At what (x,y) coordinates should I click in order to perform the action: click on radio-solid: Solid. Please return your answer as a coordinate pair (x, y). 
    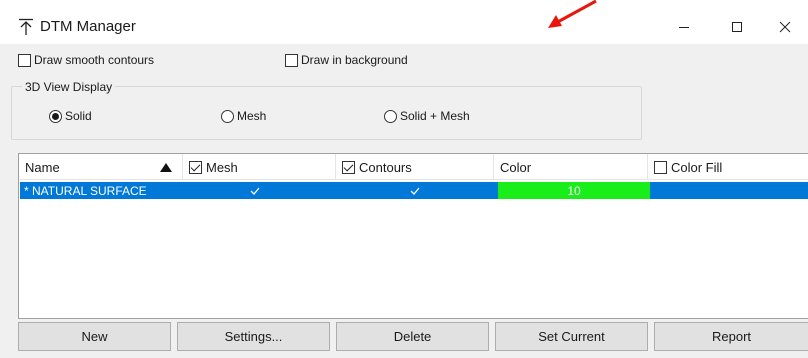
    Looking at the image, I should click on (70, 116).